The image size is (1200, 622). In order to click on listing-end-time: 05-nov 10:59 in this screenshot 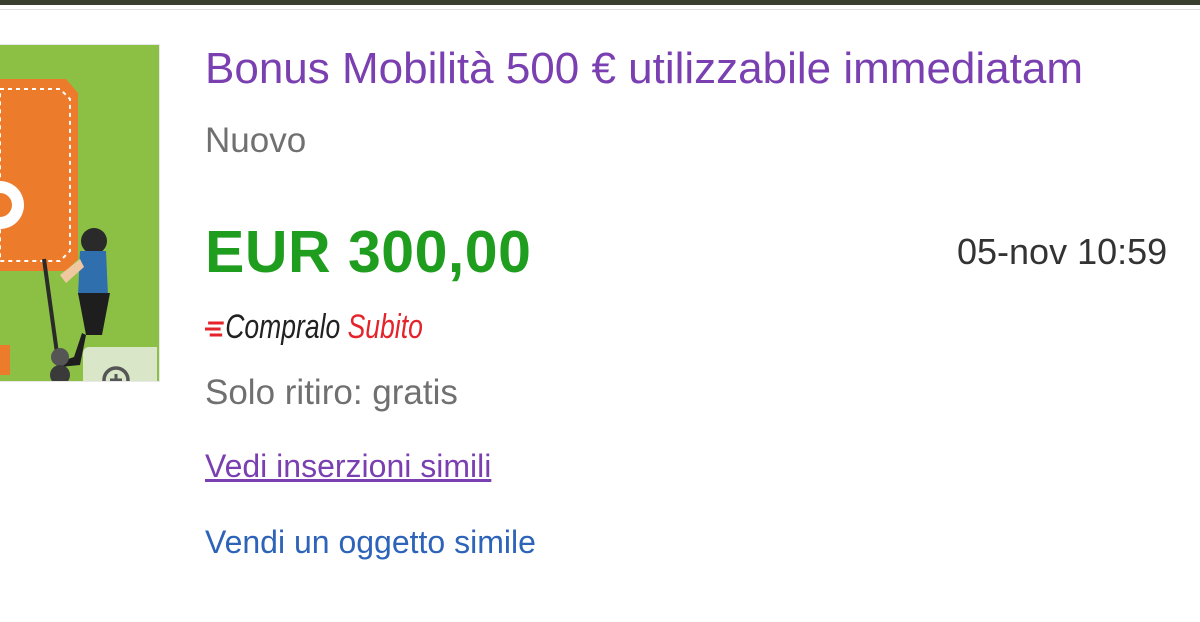, I will do `click(1062, 251)`.